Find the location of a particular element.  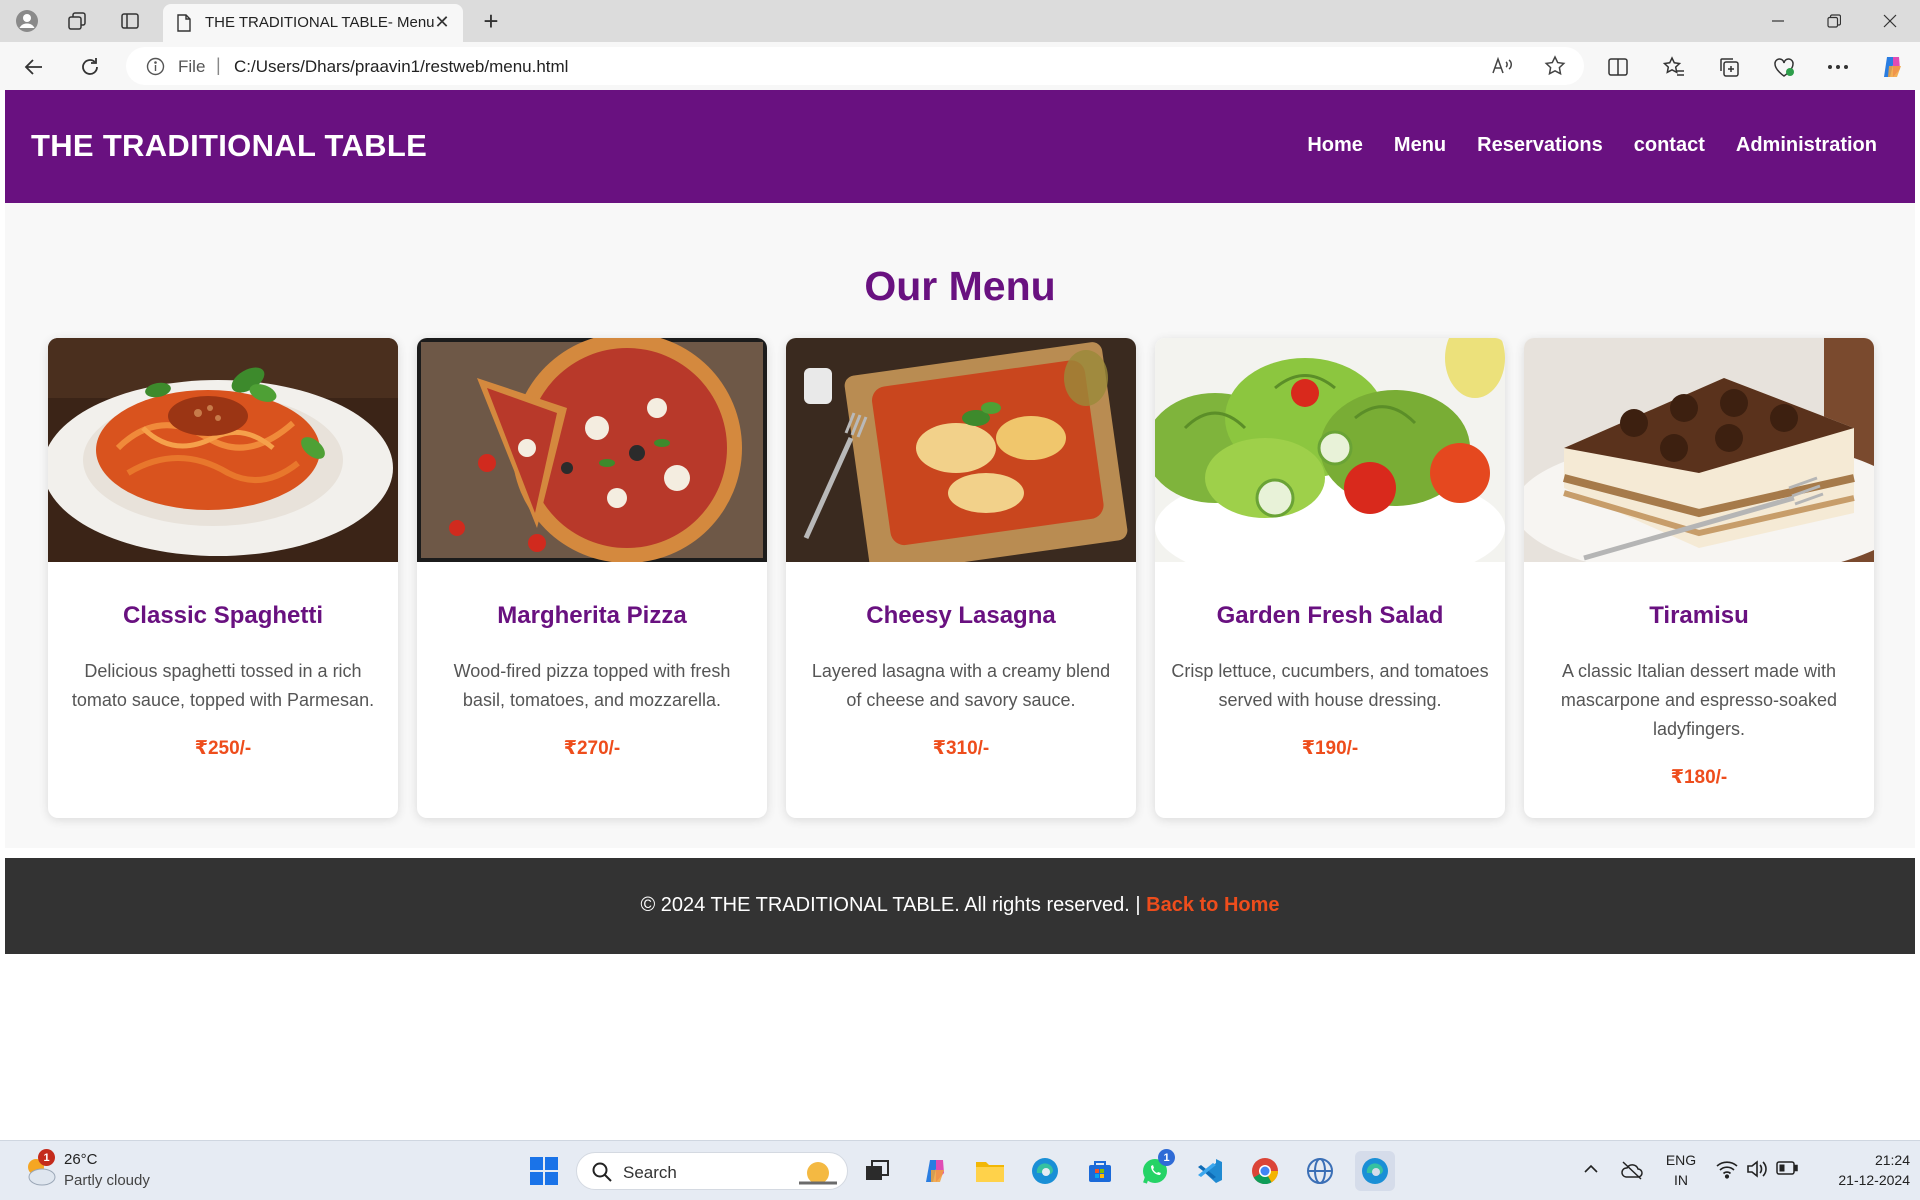

weather-badge: 1 is located at coordinates (46, 1157).